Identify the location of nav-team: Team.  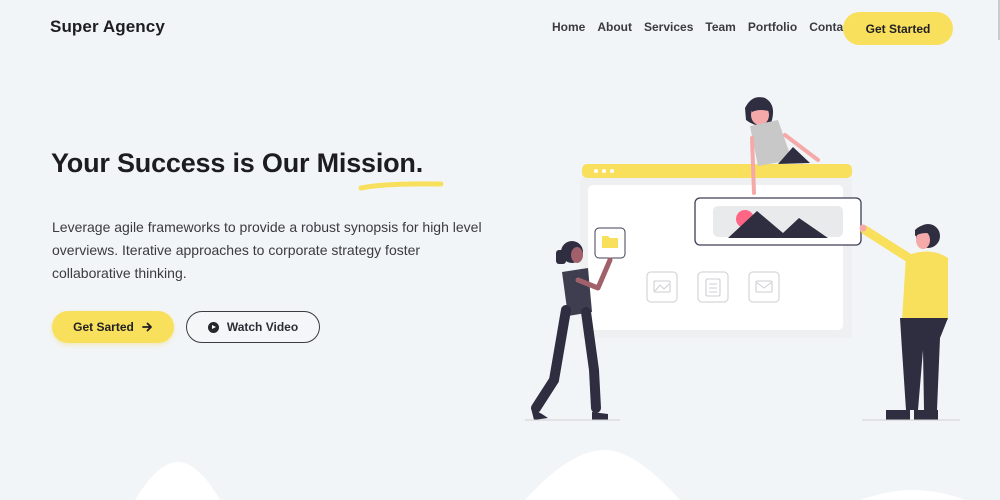
(720, 27).